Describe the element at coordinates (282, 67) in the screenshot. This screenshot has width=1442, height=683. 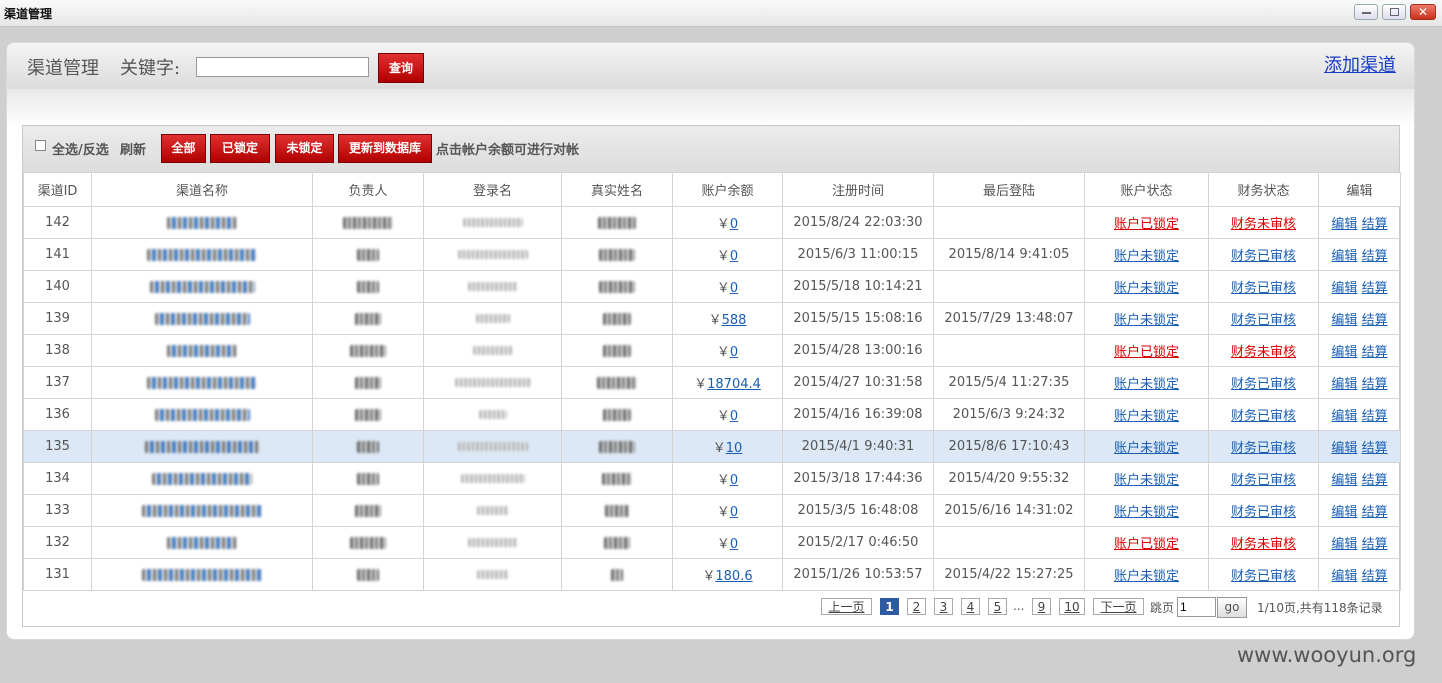
I see `keyword-input` at that location.